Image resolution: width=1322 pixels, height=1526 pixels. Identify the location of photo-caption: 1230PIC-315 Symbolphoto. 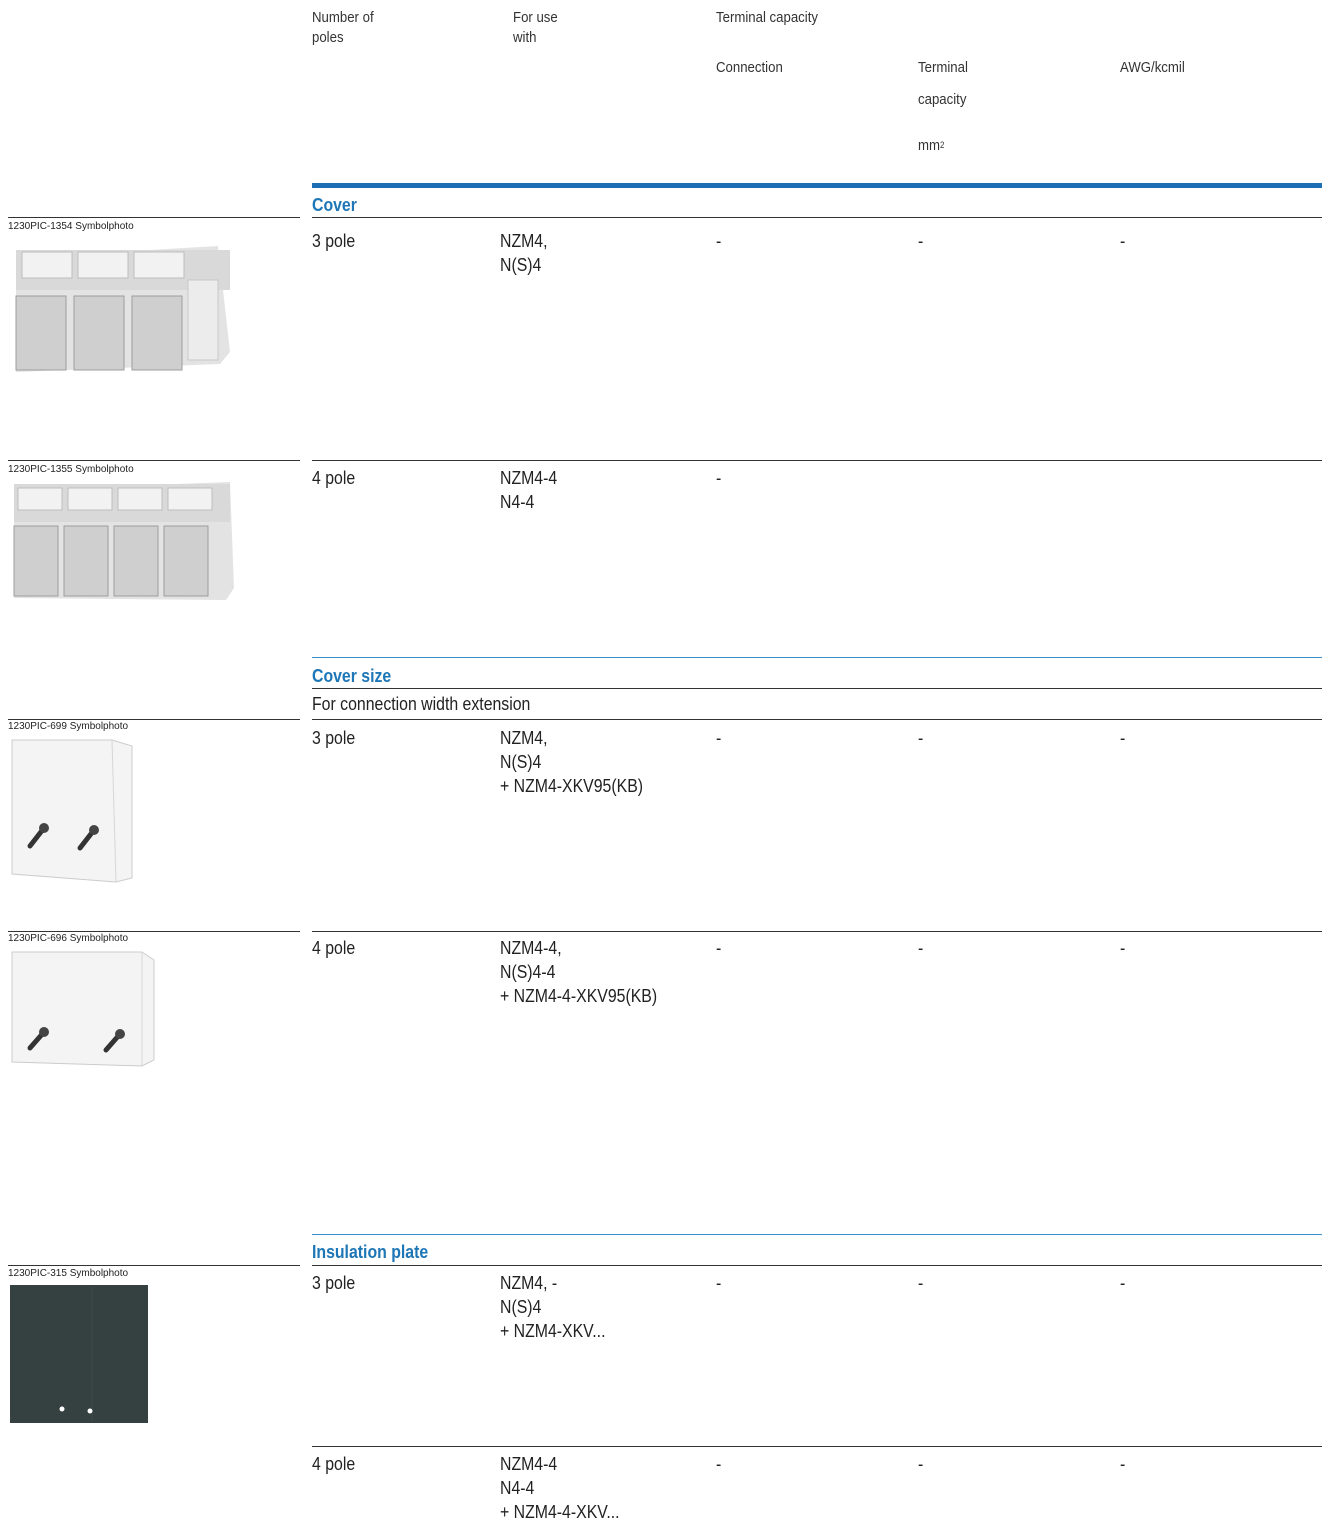
(68, 1273).